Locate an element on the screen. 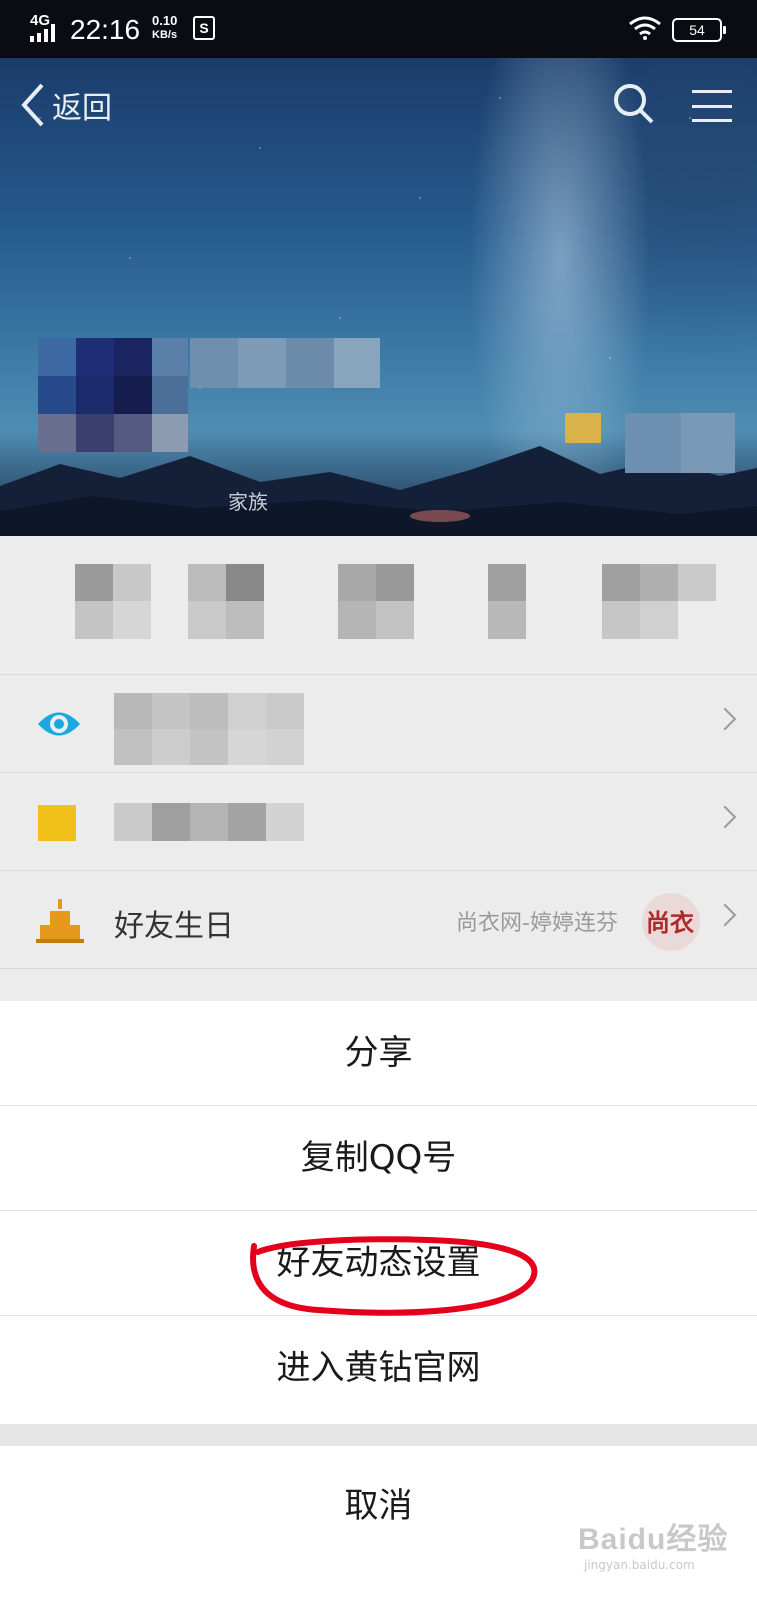 The width and height of the screenshot is (757, 1600). friend-thumbnail: 尚衣 is located at coordinates (671, 922).